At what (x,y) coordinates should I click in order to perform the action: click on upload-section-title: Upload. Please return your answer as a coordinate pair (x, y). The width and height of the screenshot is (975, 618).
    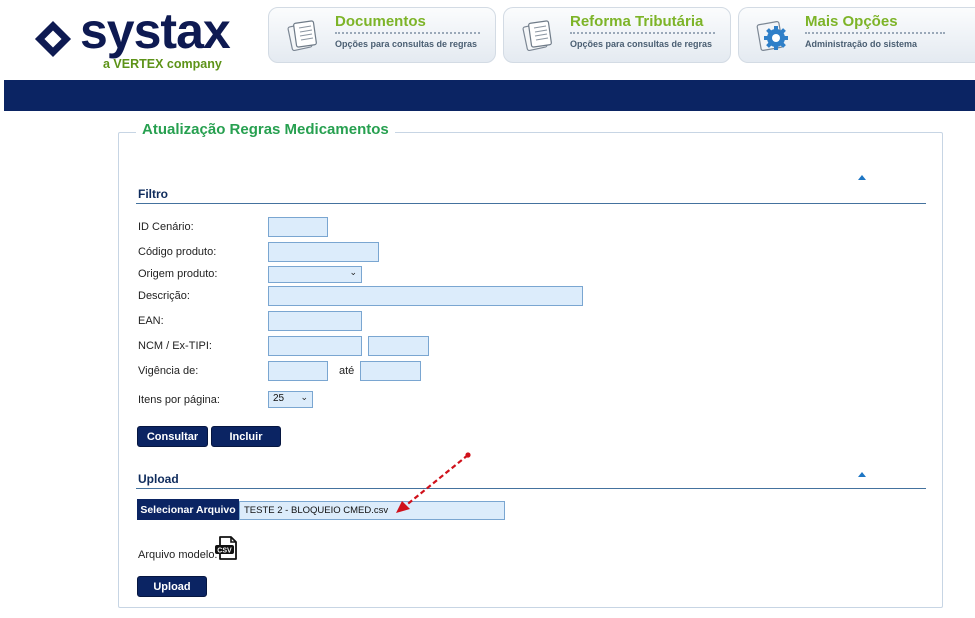
    Looking at the image, I should click on (158, 479).